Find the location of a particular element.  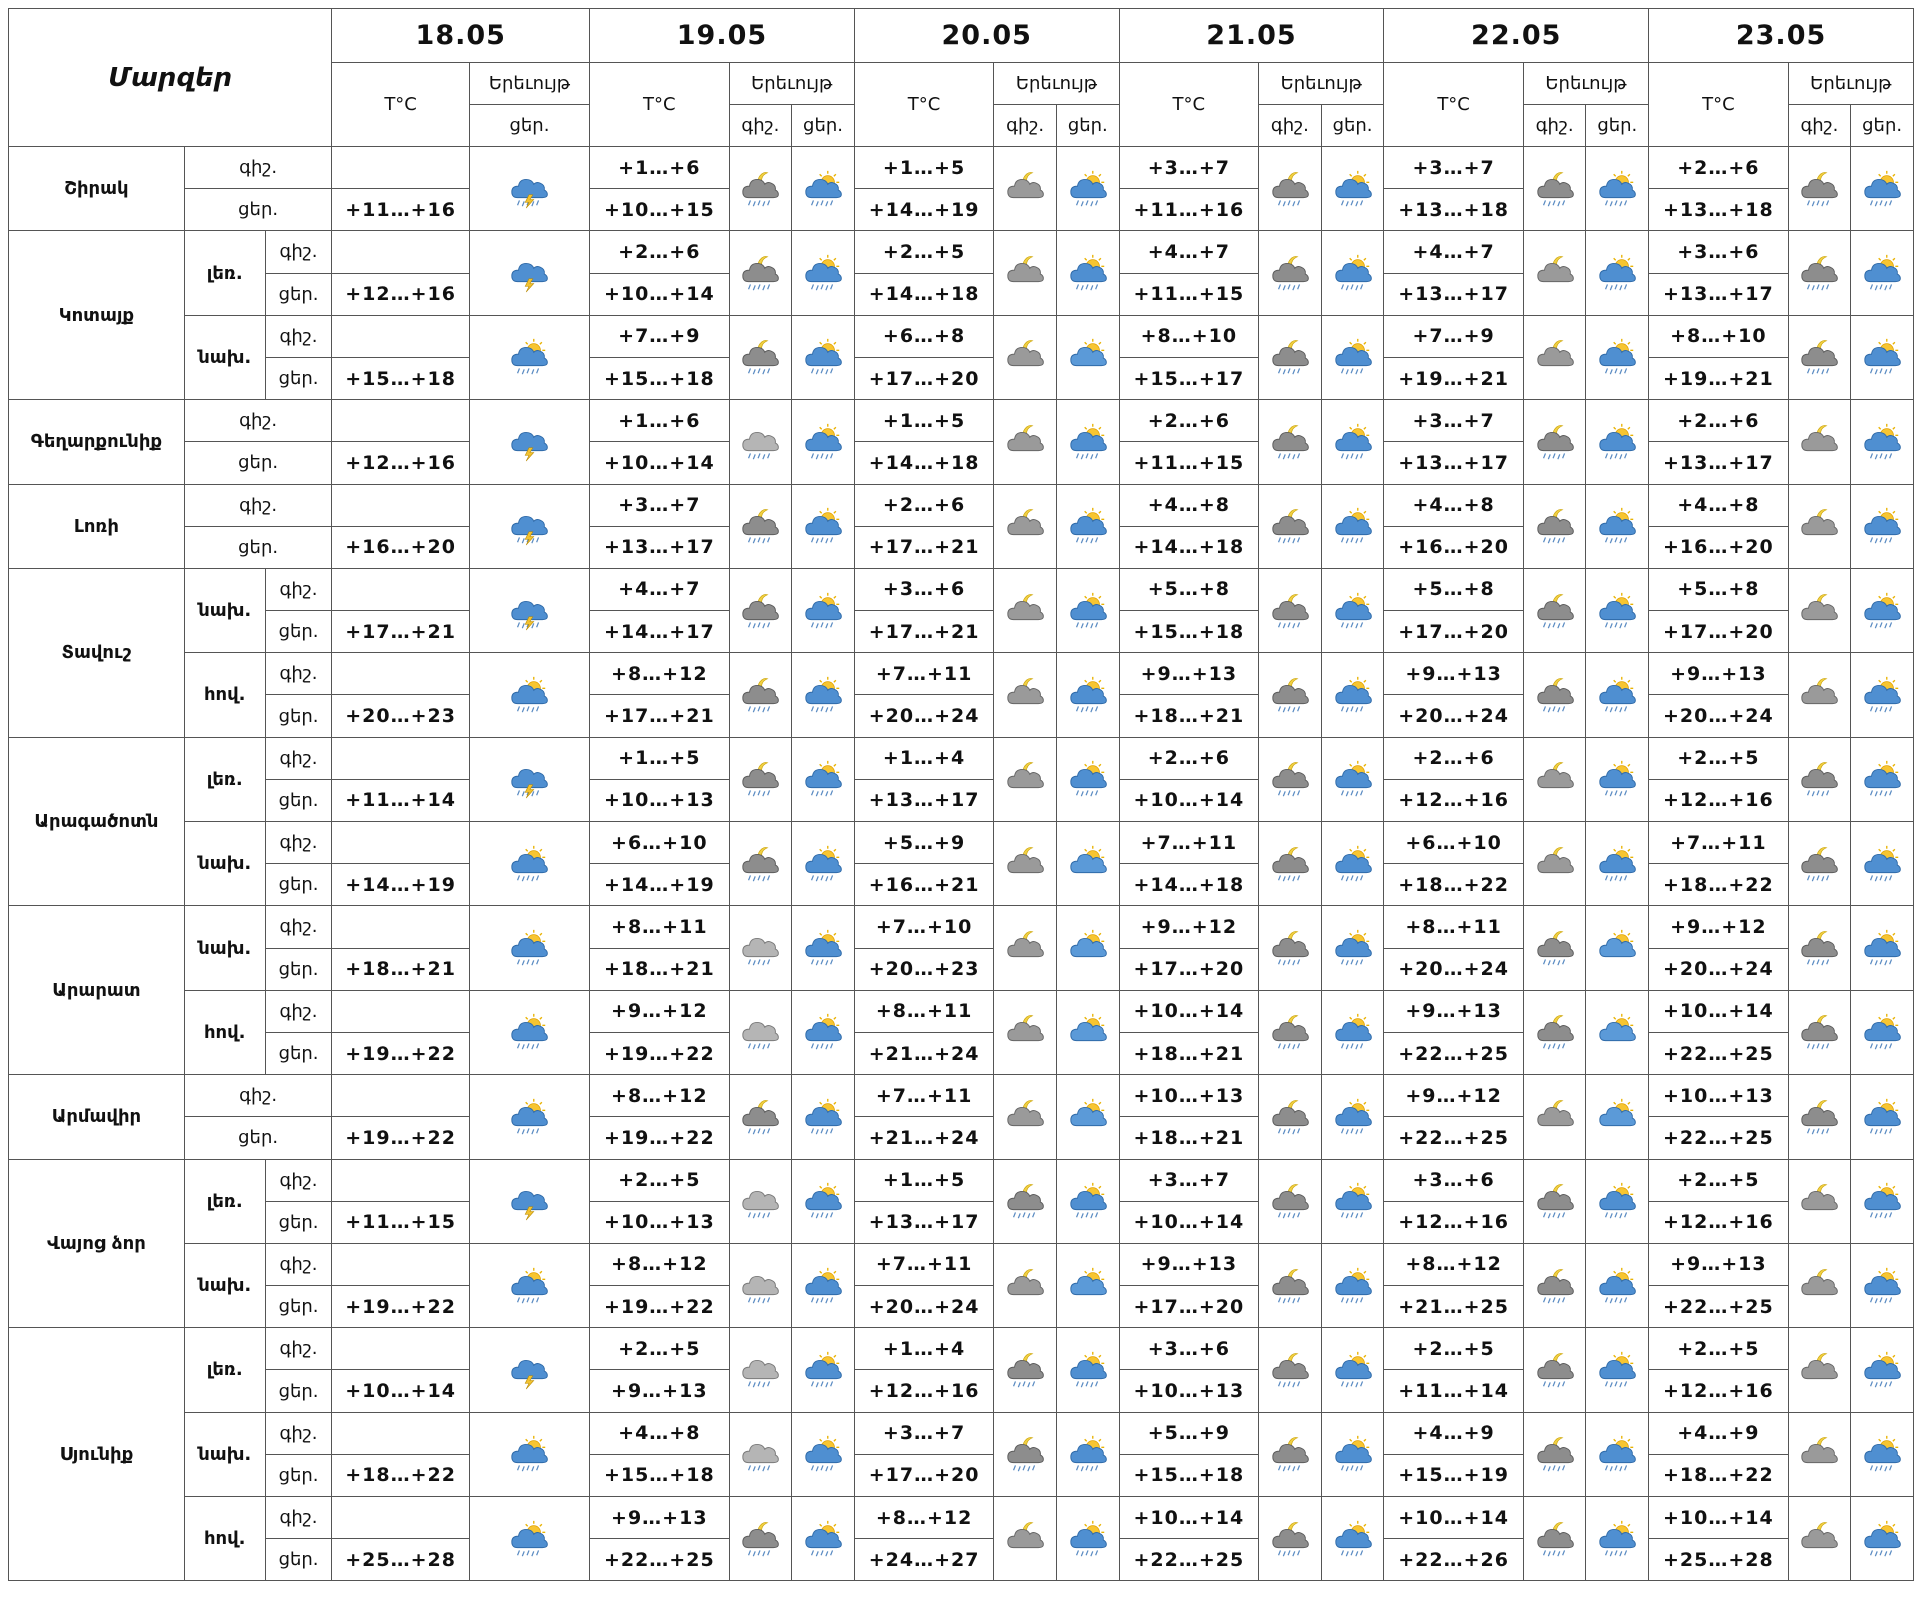

temp-night: +7…+9 is located at coordinates (1453, 336).